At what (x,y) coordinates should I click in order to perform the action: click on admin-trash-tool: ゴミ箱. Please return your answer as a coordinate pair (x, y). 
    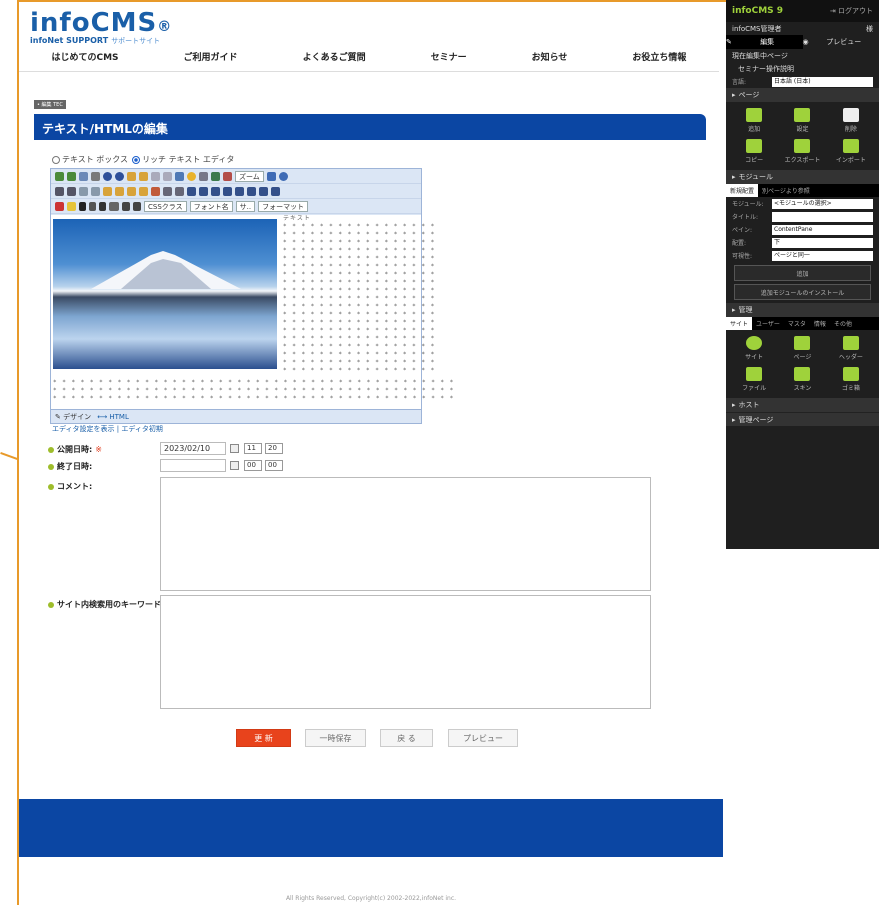
    Looking at the image, I should click on (851, 379).